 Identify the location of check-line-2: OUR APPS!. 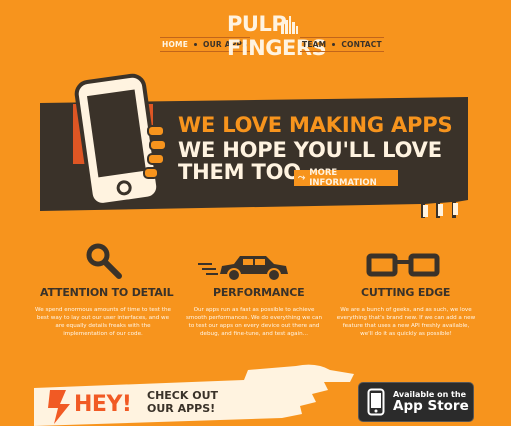
(181, 408).